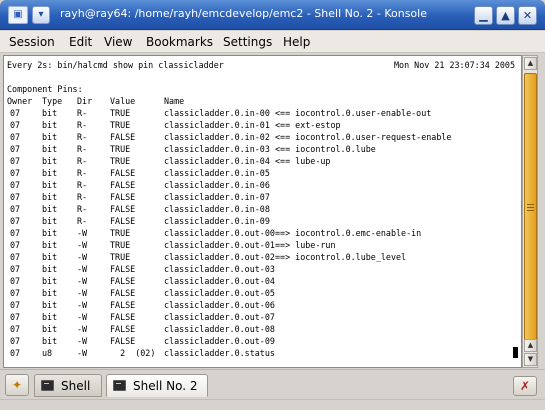 This screenshot has height=410, width=545. I want to click on pin-name-cell: classicladder.0.in-08, so click(217, 209).